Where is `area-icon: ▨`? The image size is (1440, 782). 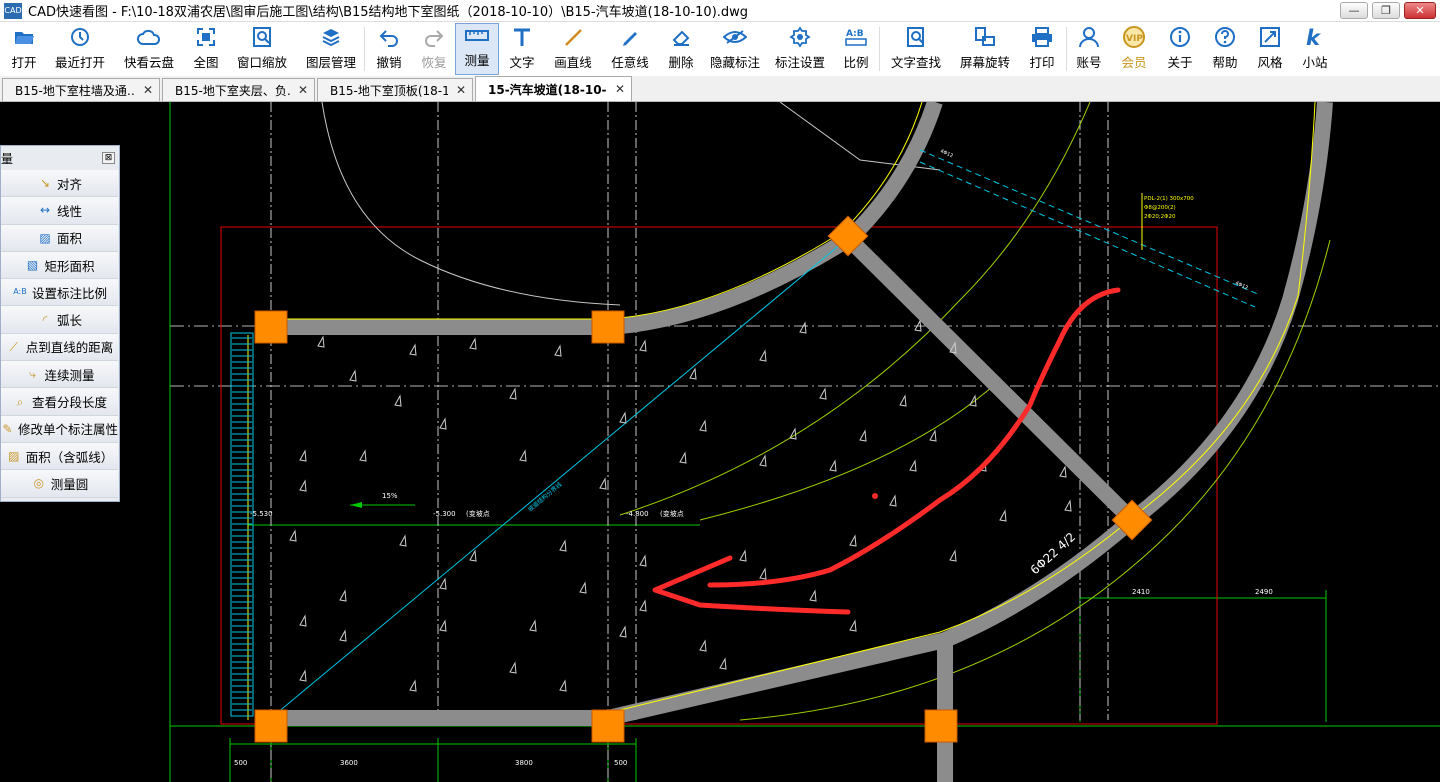
area-icon: ▨ is located at coordinates (45, 237).